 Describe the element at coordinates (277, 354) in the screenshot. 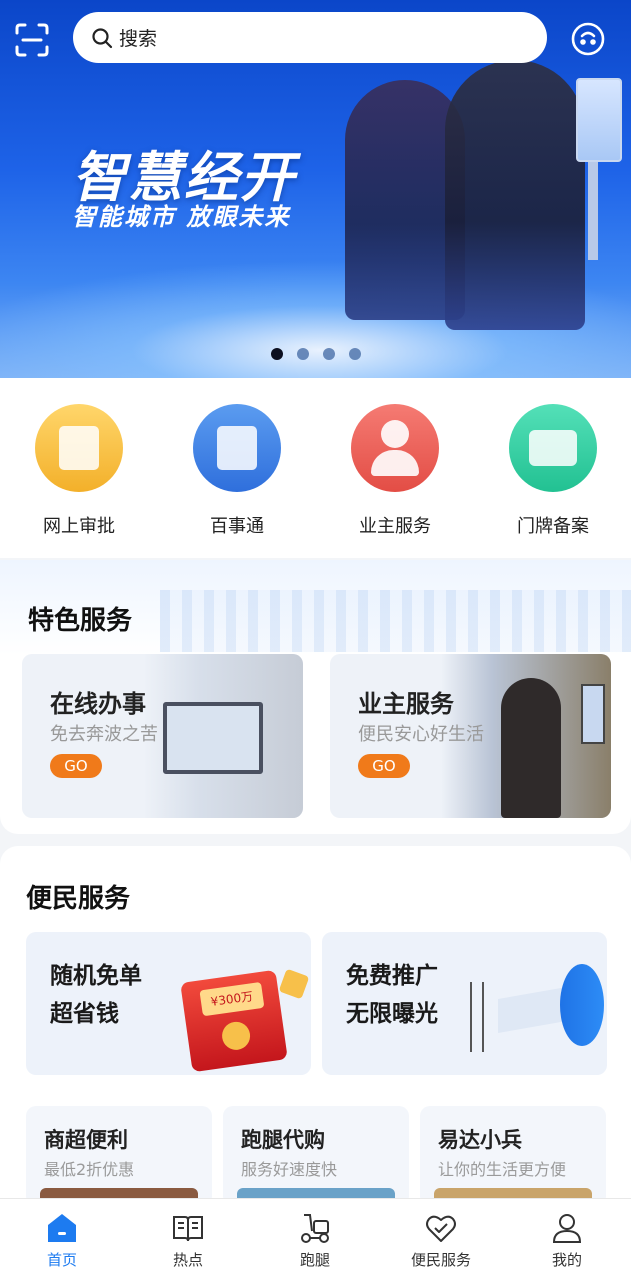

I see `carousel-dot-active` at that location.